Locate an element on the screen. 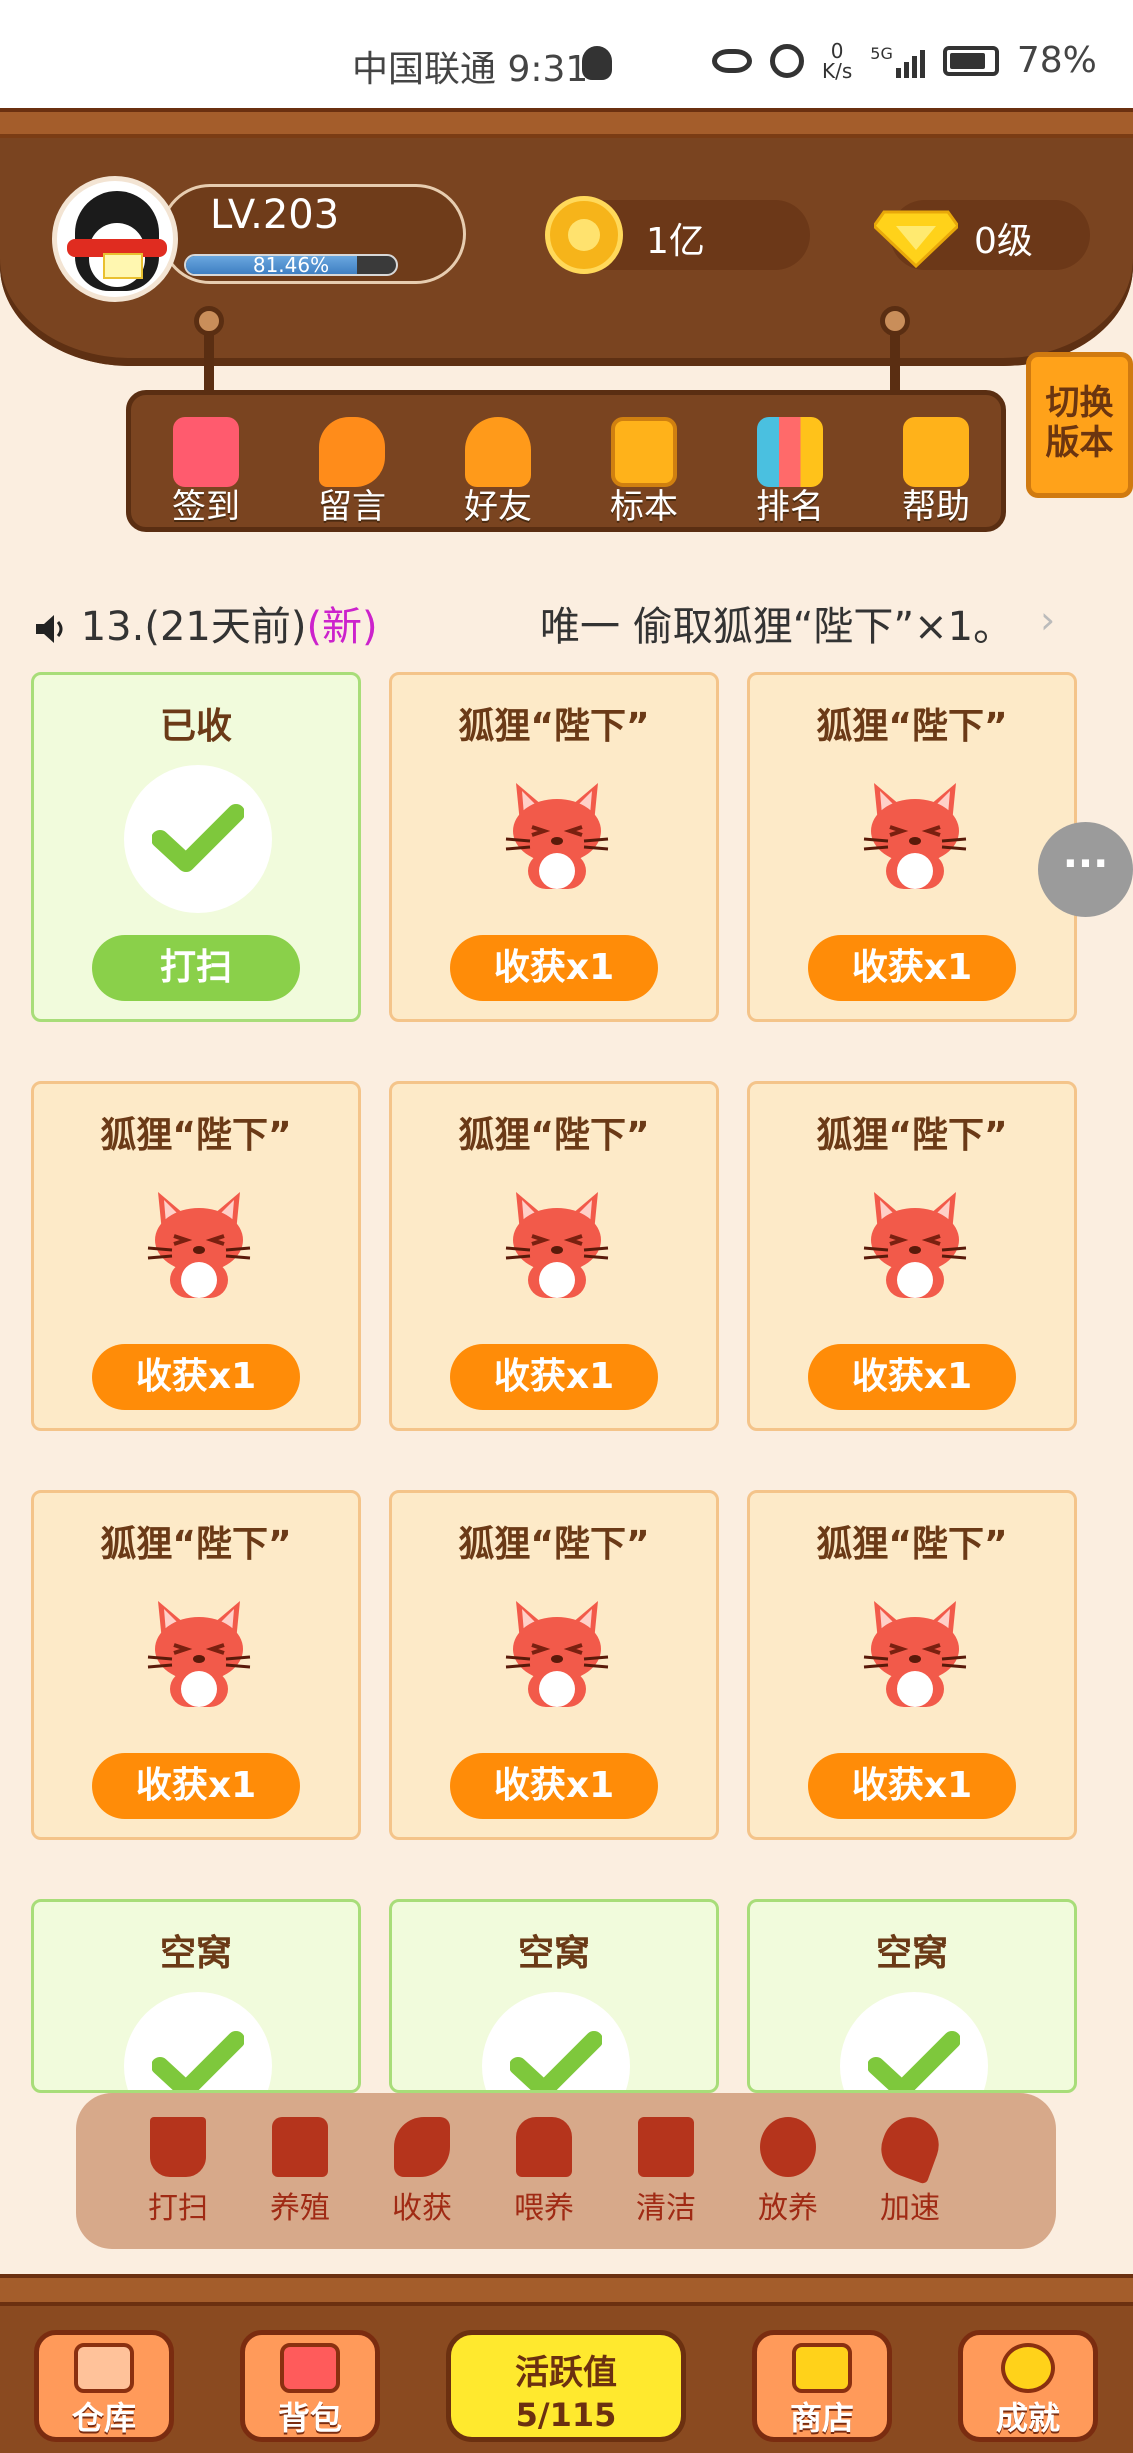  action-release-button: 放养 is located at coordinates (788, 2172).